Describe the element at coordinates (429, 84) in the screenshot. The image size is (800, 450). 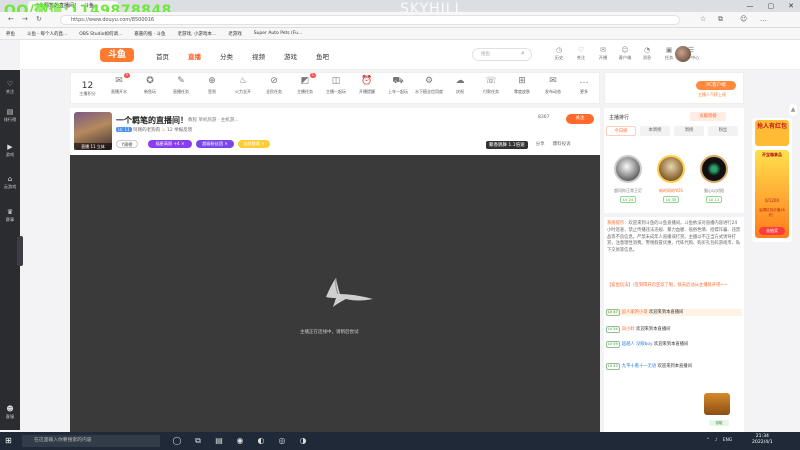
I see `tool-item: ⚙ 水下植全信用度` at that location.